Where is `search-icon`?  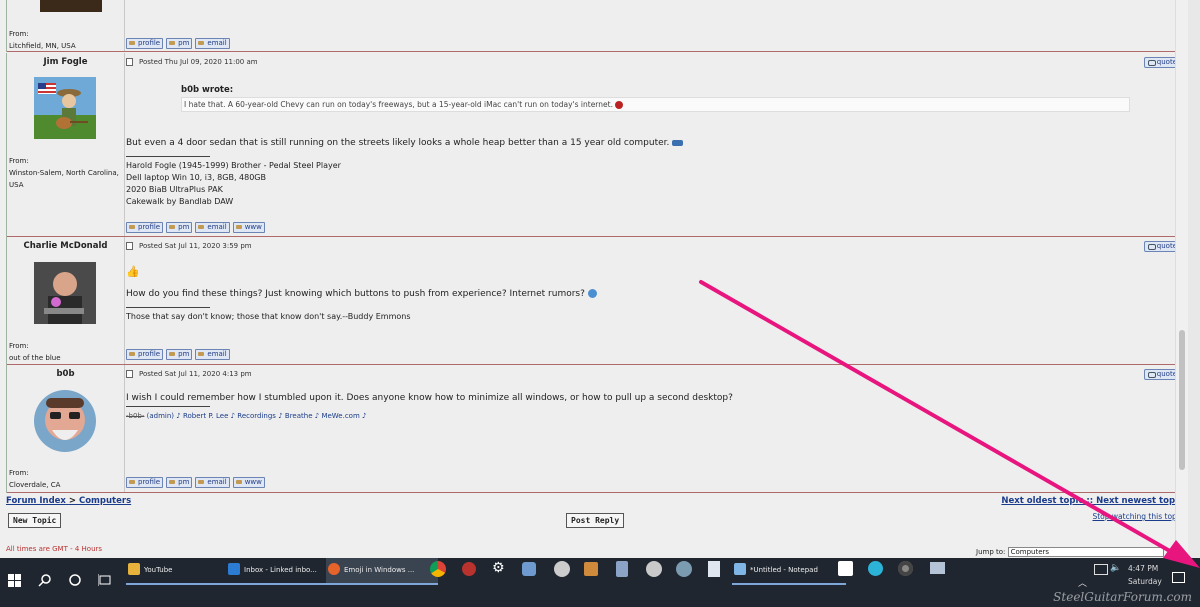
search-icon is located at coordinates (45, 580).